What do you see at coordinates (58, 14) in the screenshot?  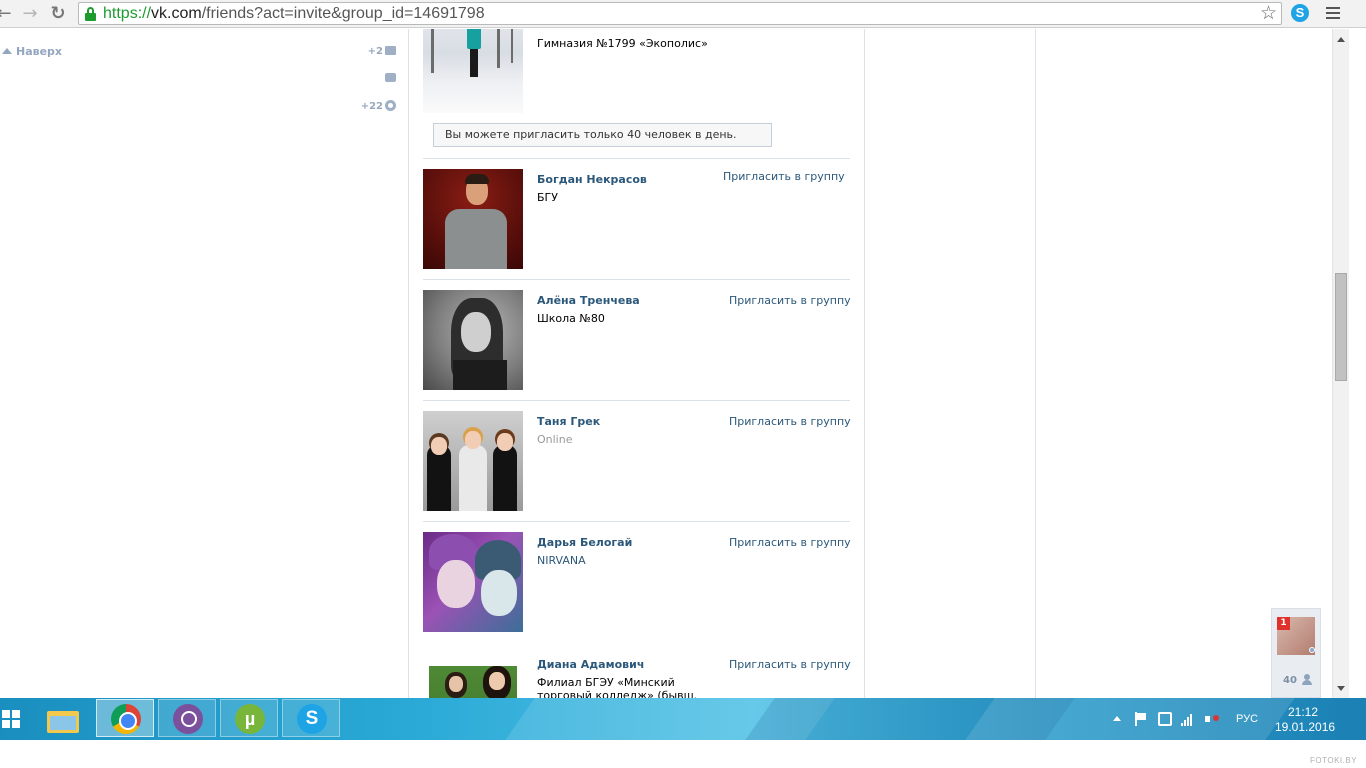 I see `reload-button: ↻` at bounding box center [58, 14].